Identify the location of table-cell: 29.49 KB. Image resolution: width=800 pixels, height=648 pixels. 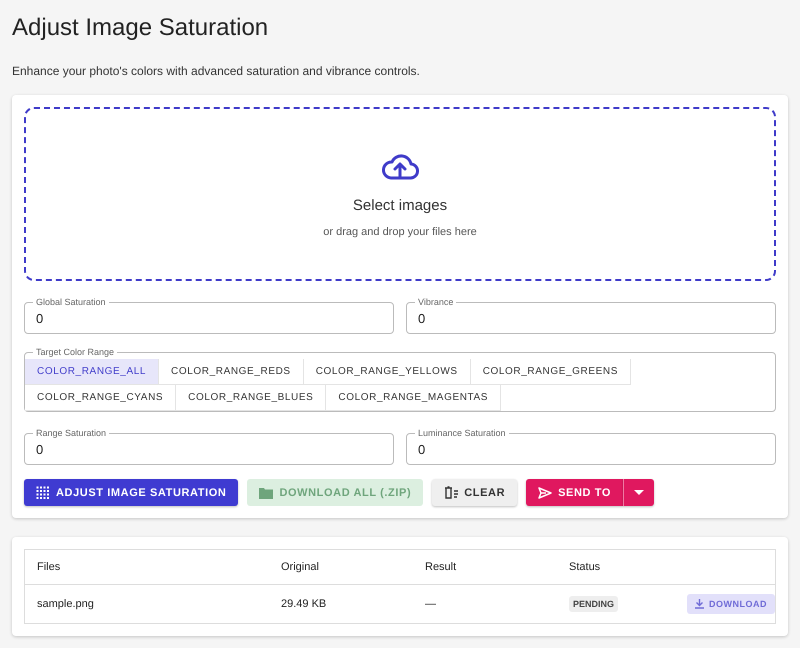
(341, 604).